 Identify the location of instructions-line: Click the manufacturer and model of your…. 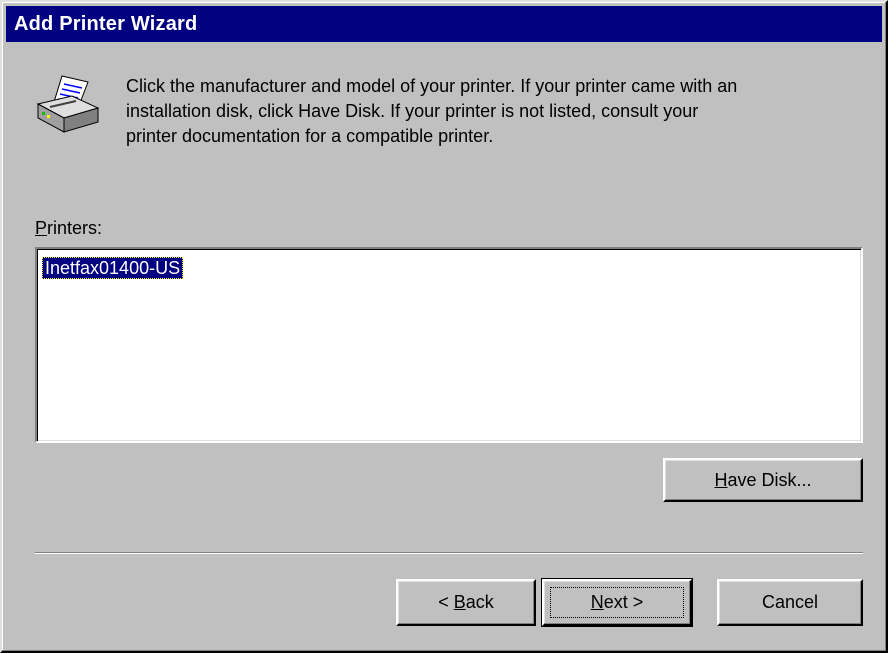
(432, 86).